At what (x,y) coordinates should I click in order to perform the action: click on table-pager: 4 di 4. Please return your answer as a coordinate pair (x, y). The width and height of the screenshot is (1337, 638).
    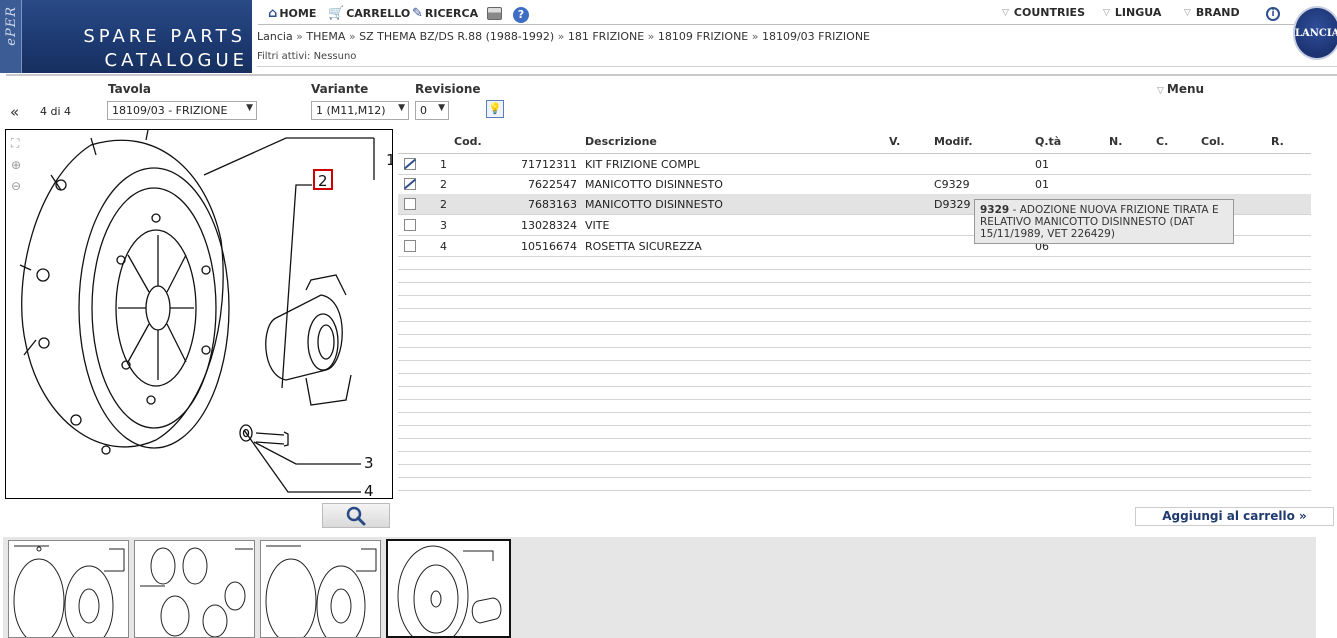
    Looking at the image, I should click on (56, 111).